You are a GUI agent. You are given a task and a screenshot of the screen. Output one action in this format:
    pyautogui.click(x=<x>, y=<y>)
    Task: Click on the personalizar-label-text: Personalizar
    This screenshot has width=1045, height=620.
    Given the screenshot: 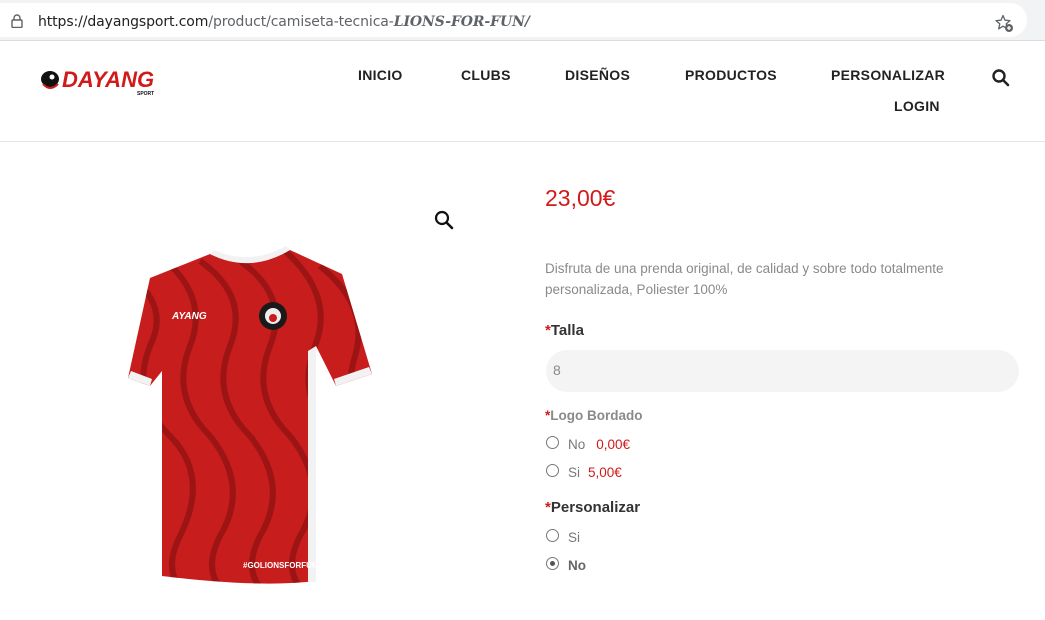 What is the action you would take?
    pyautogui.click(x=595, y=507)
    